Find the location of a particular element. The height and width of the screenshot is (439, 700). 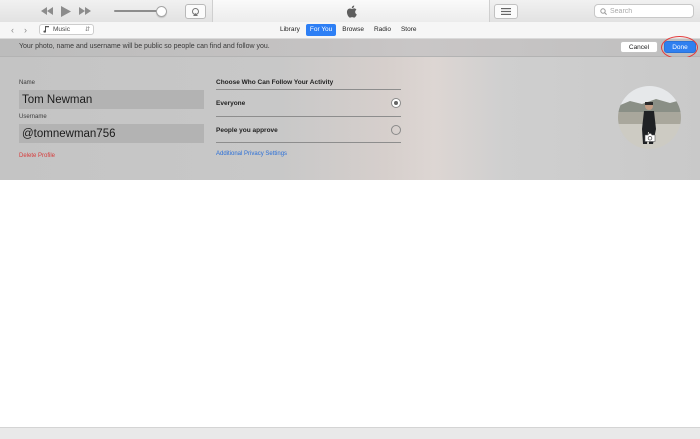

updown-chevron-icon: ⇵ is located at coordinates (87, 30).